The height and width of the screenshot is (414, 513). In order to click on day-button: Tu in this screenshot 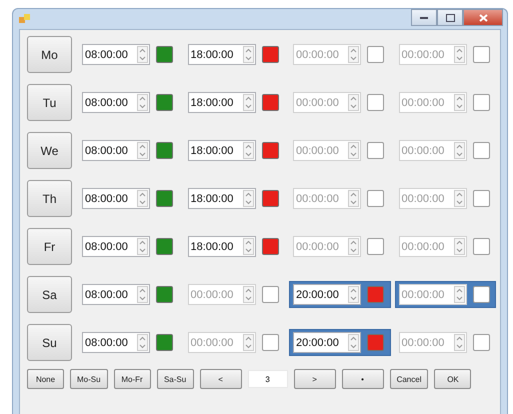, I will do `click(49, 102)`.